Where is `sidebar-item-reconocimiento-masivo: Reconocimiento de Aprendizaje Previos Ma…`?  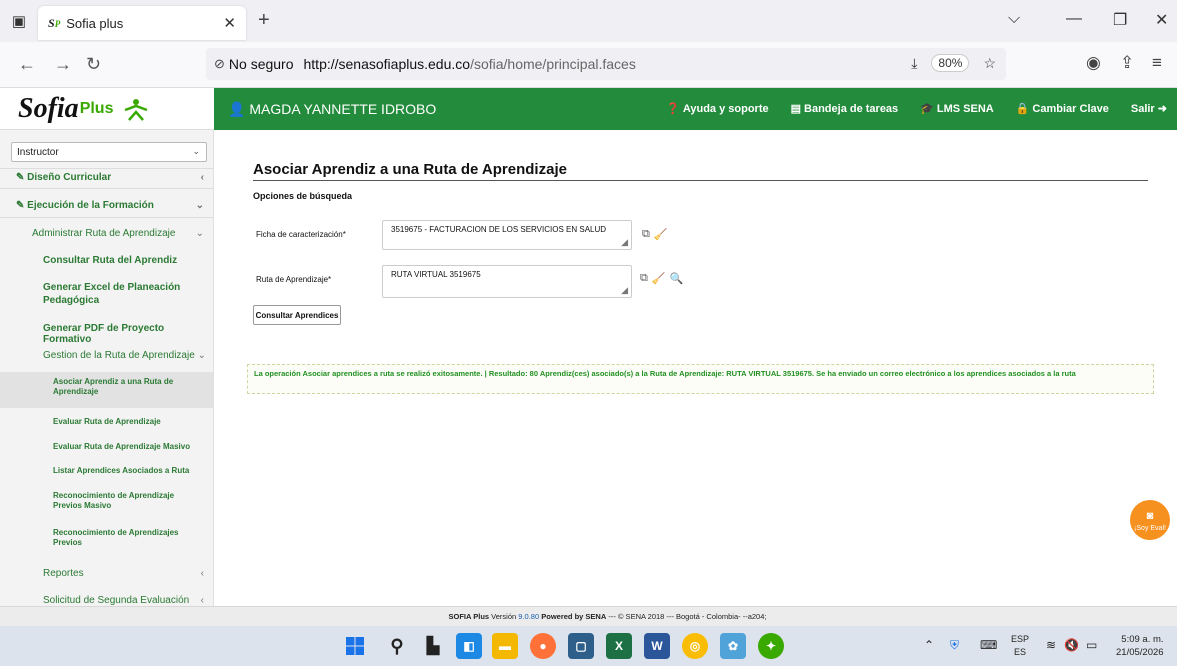
sidebar-item-reconocimiento-masivo: Reconocimiento de Aprendizaje Previos Ma… is located at coordinates (128, 501).